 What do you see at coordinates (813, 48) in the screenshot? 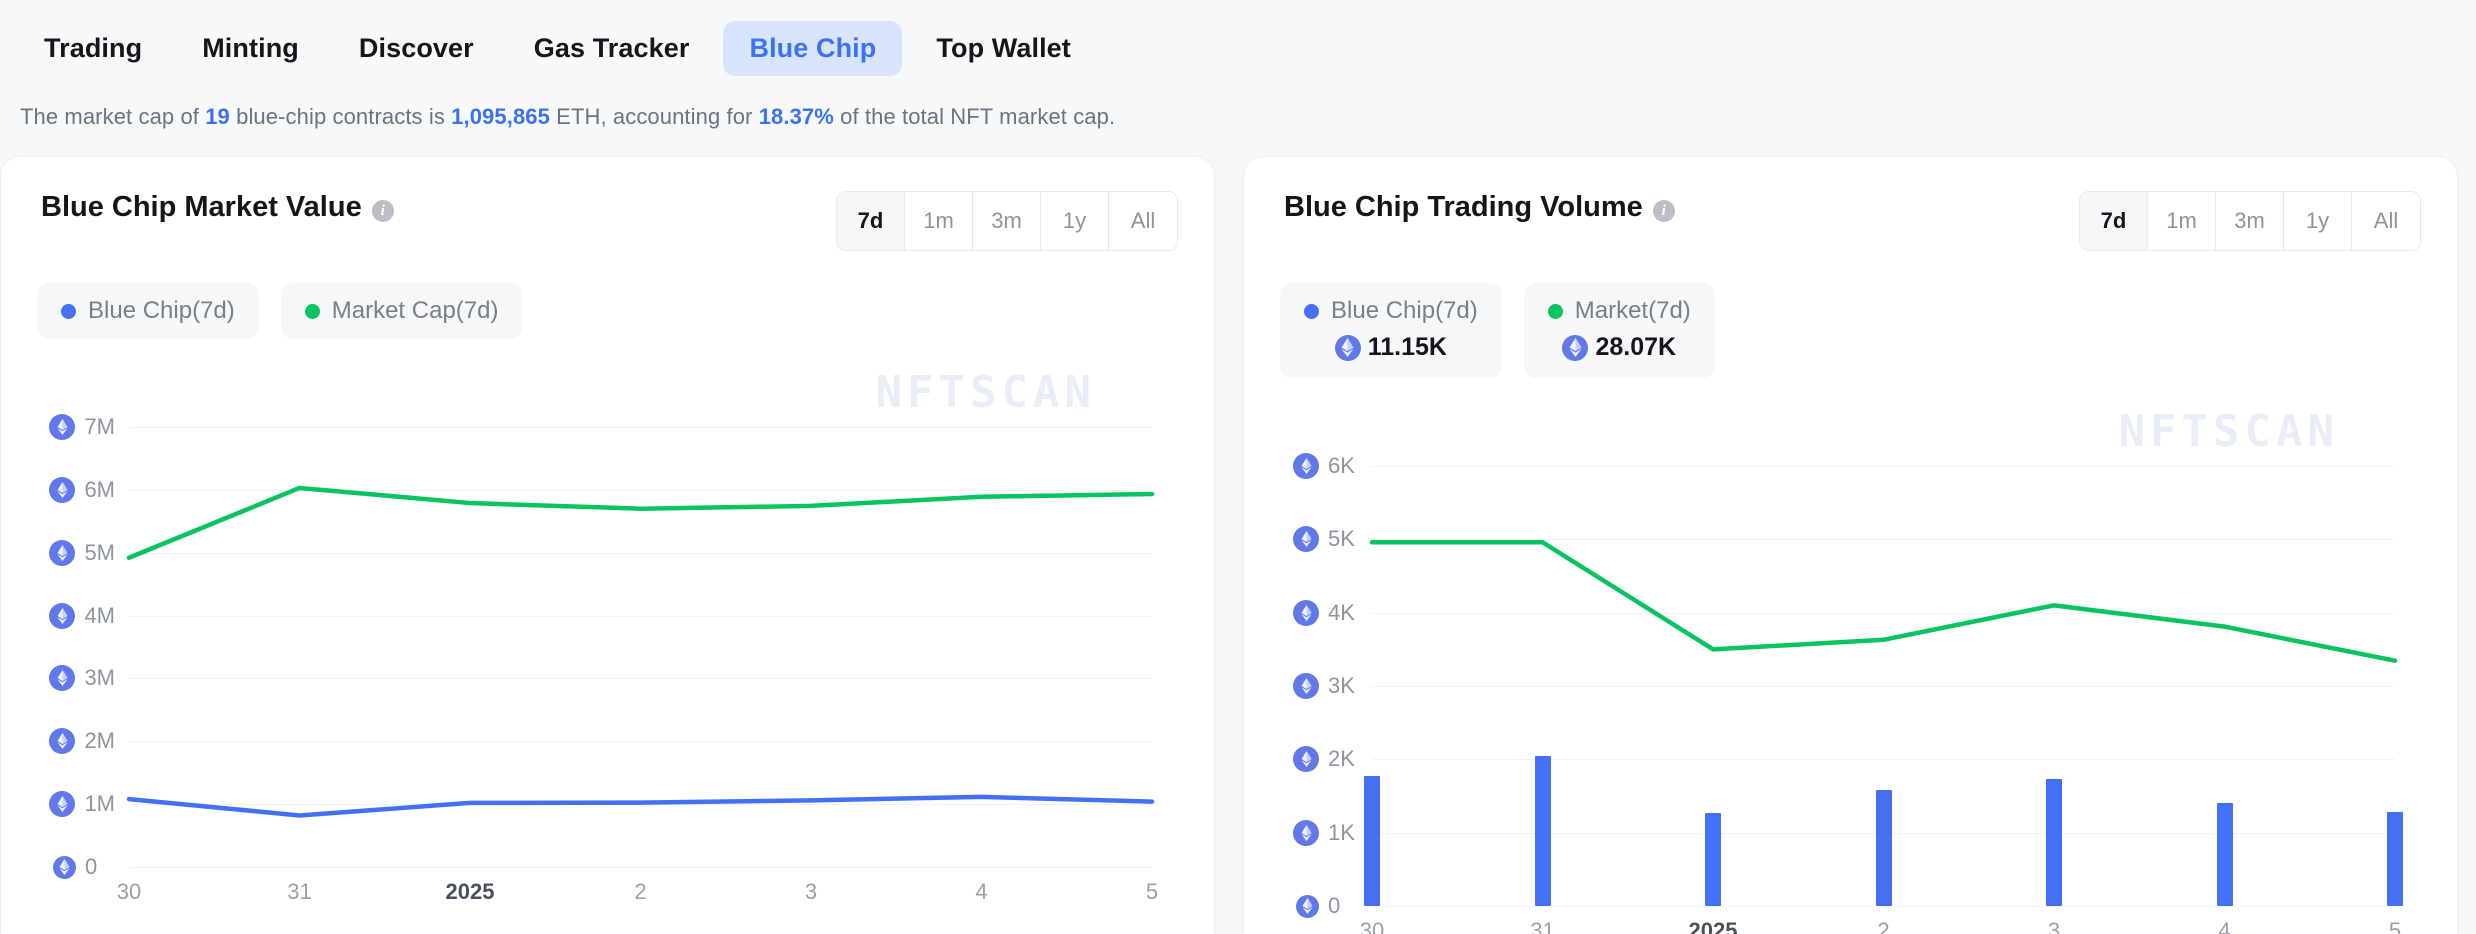
I see `nav-item-blue-chip: Blue Chip` at bounding box center [813, 48].